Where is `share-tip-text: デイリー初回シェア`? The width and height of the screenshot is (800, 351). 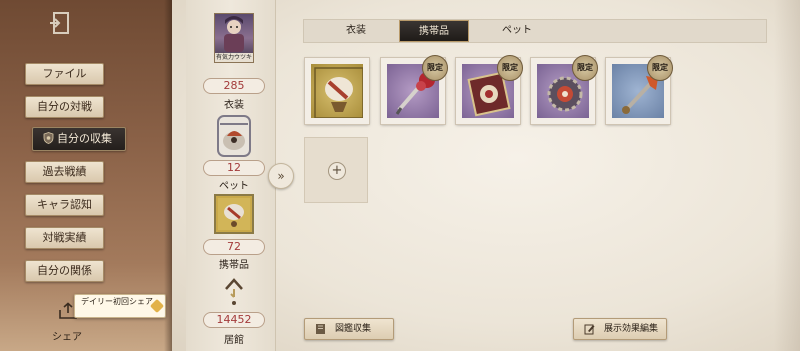 share-tip-text: デイリー初回シェア is located at coordinates (117, 301).